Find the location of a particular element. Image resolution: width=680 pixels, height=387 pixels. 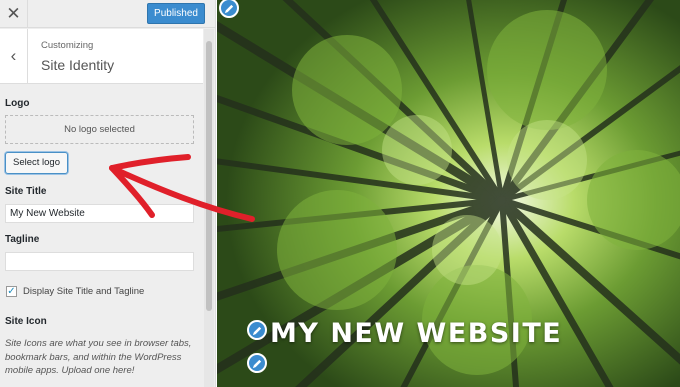

published-button: Published is located at coordinates (176, 13).